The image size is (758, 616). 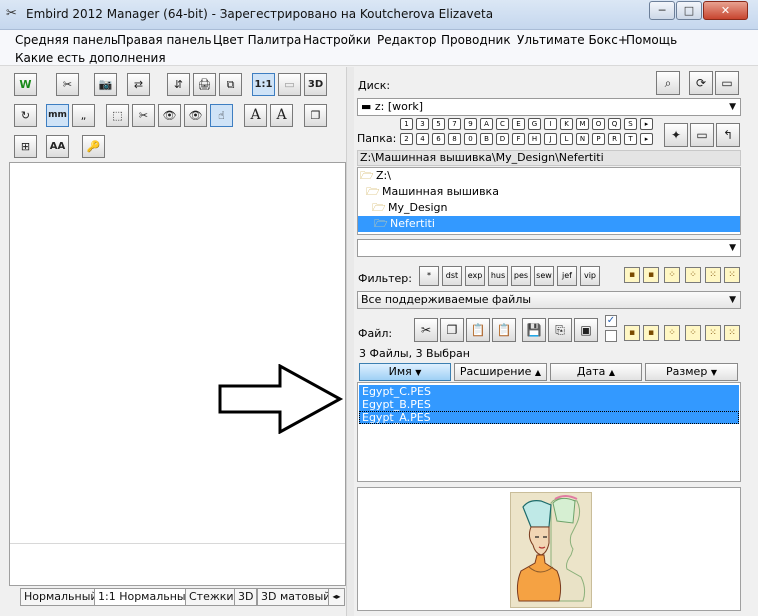 What do you see at coordinates (693, 333) in the screenshot?
I see `grid-medium-icon: ⁘` at bounding box center [693, 333].